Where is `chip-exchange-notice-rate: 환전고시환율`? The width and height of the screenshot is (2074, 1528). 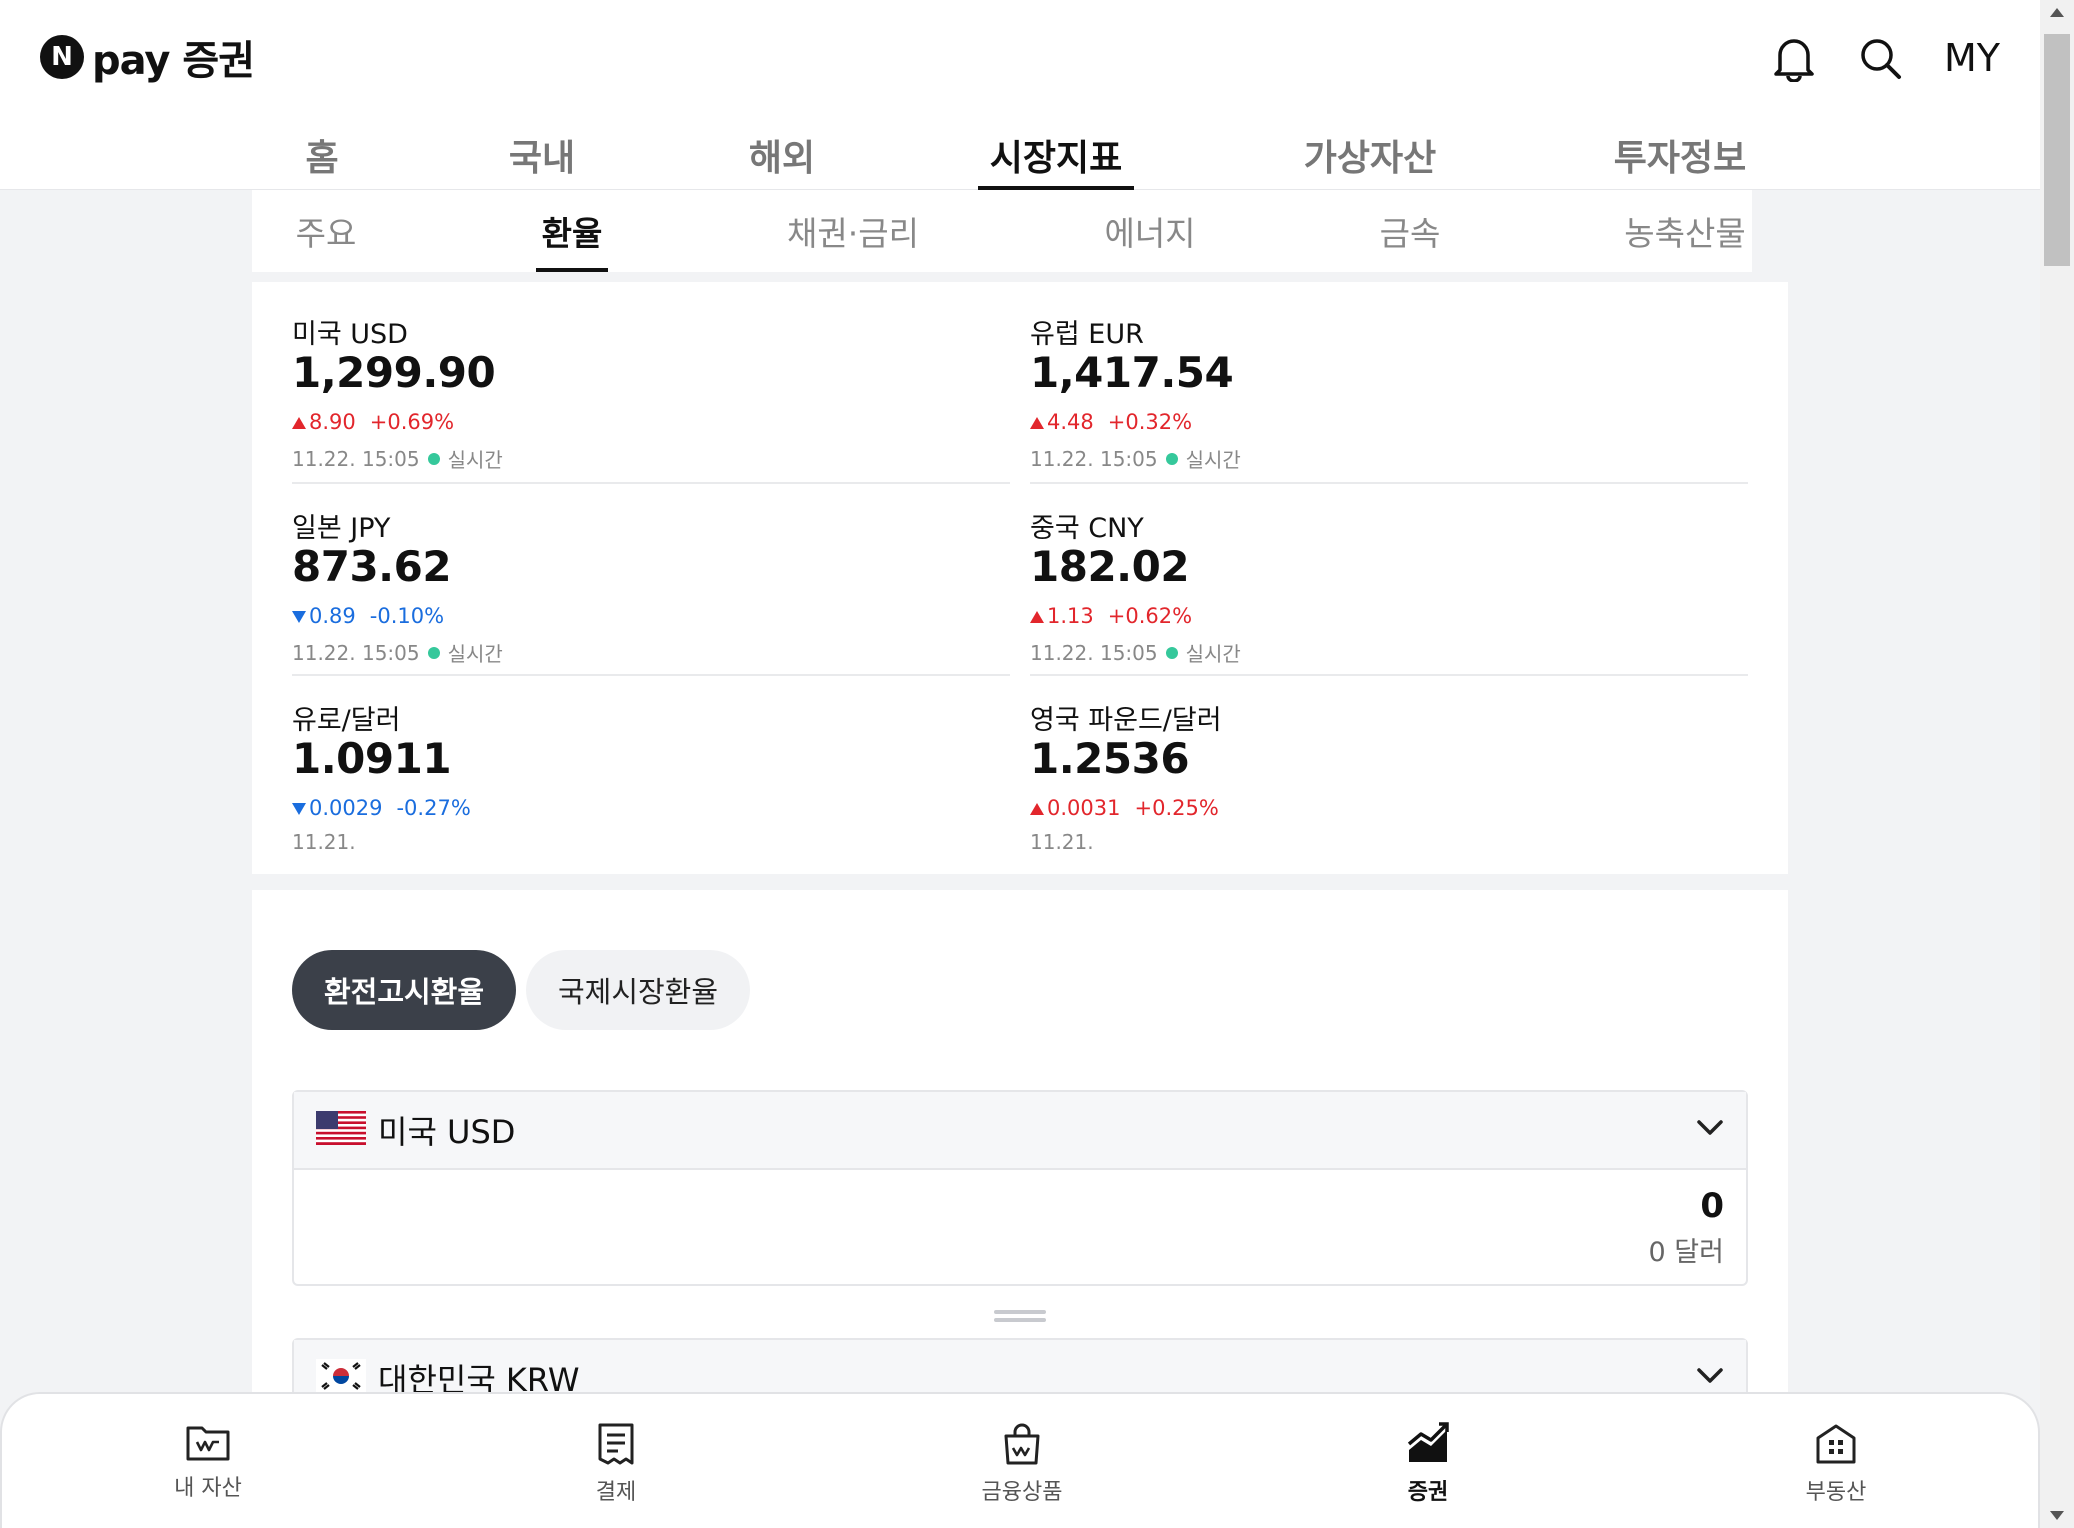
chip-exchange-notice-rate: 환전고시환율 is located at coordinates (404, 990).